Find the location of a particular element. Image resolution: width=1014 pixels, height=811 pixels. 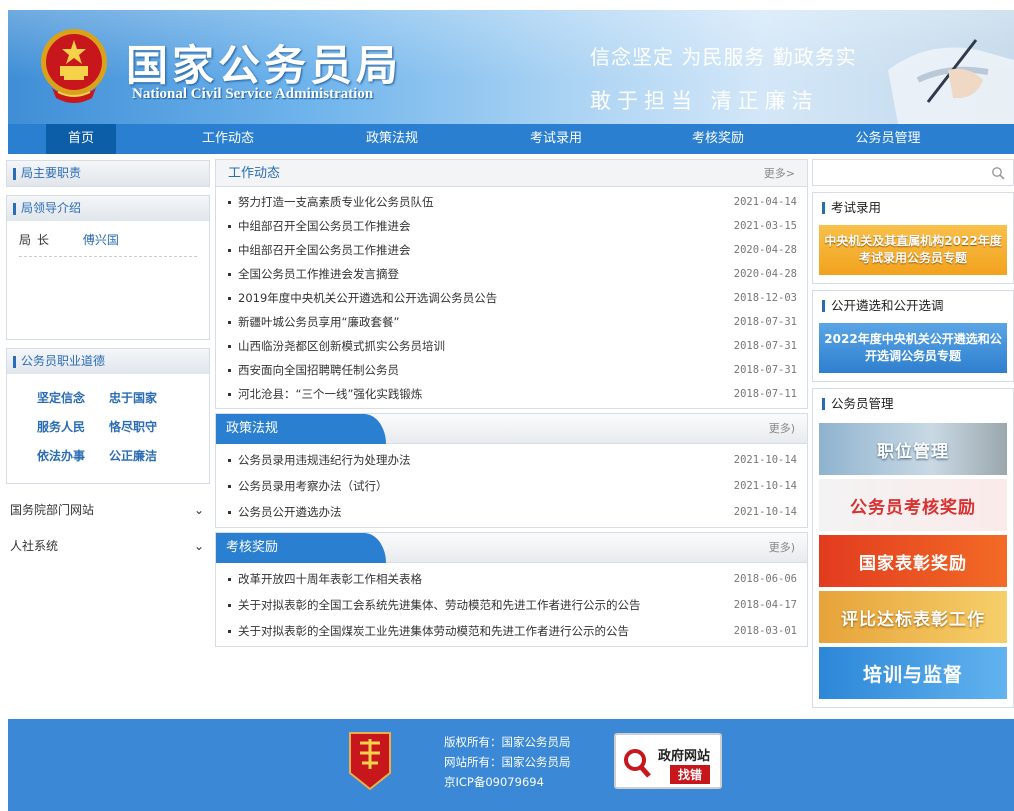

news-item: 改革开放四十周年表彰工作相关表格 2018-06-06 is located at coordinates (511, 579).